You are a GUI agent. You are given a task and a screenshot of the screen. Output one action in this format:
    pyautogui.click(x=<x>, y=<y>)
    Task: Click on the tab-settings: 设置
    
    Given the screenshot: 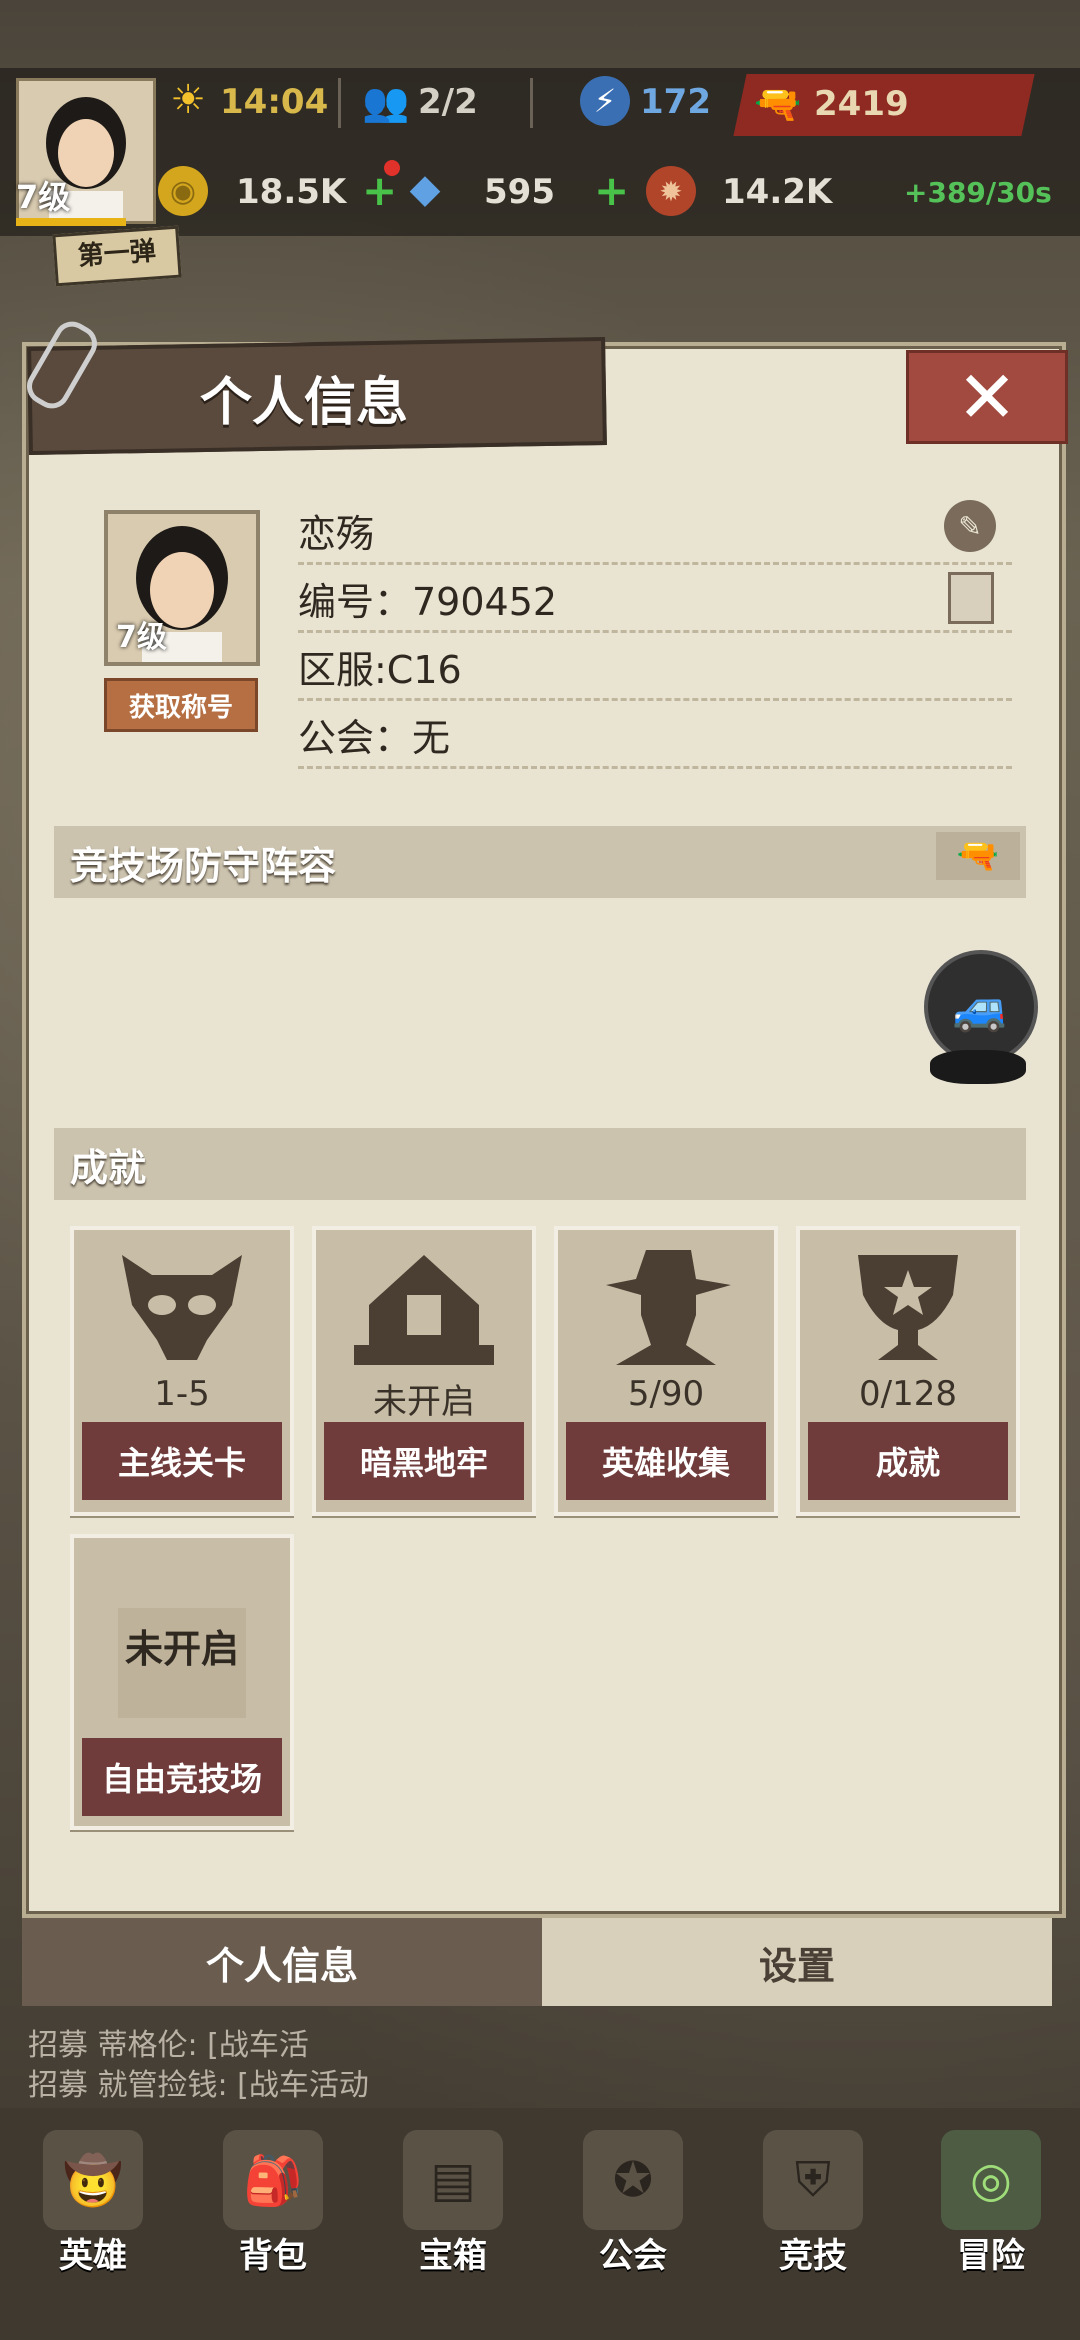 What is the action you would take?
    pyautogui.click(x=797, y=1962)
    